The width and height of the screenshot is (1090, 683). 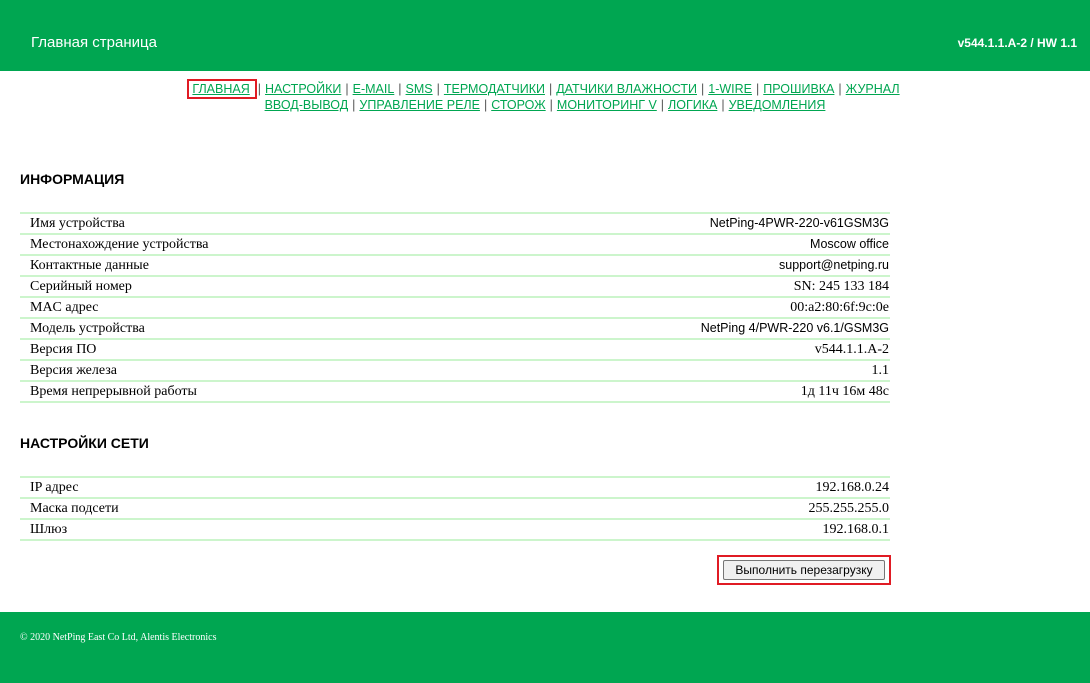 I want to click on table-row: IP адрес 192.168.0.24, so click(x=455, y=487).